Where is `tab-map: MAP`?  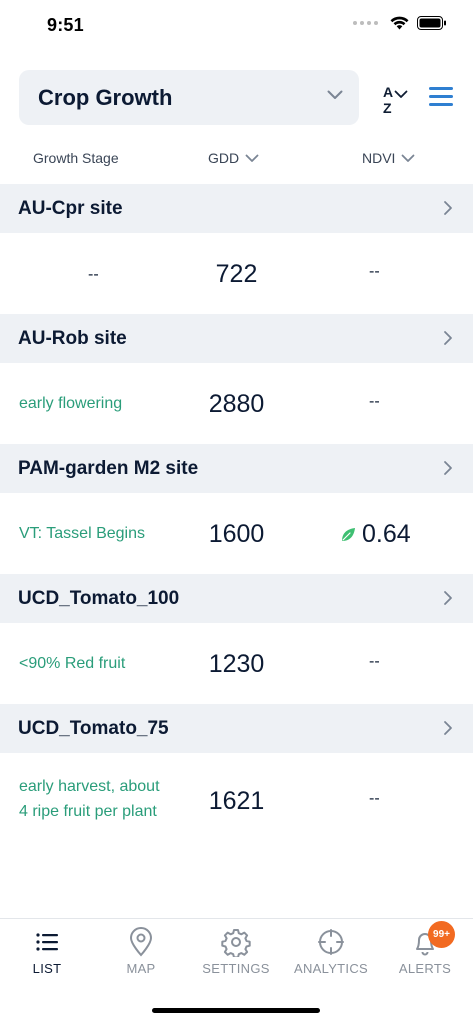 tab-map: MAP is located at coordinates (141, 954).